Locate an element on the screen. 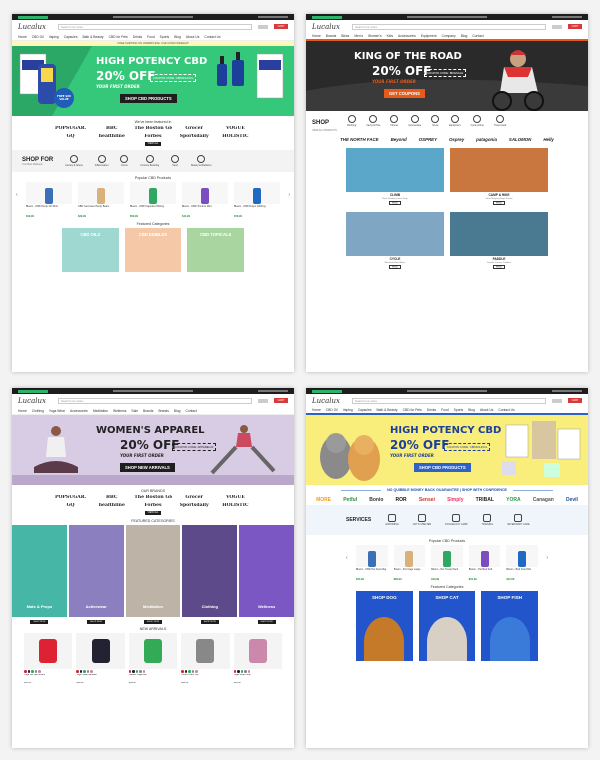  category-tile: CBD EDIBLES is located at coordinates (153, 250).